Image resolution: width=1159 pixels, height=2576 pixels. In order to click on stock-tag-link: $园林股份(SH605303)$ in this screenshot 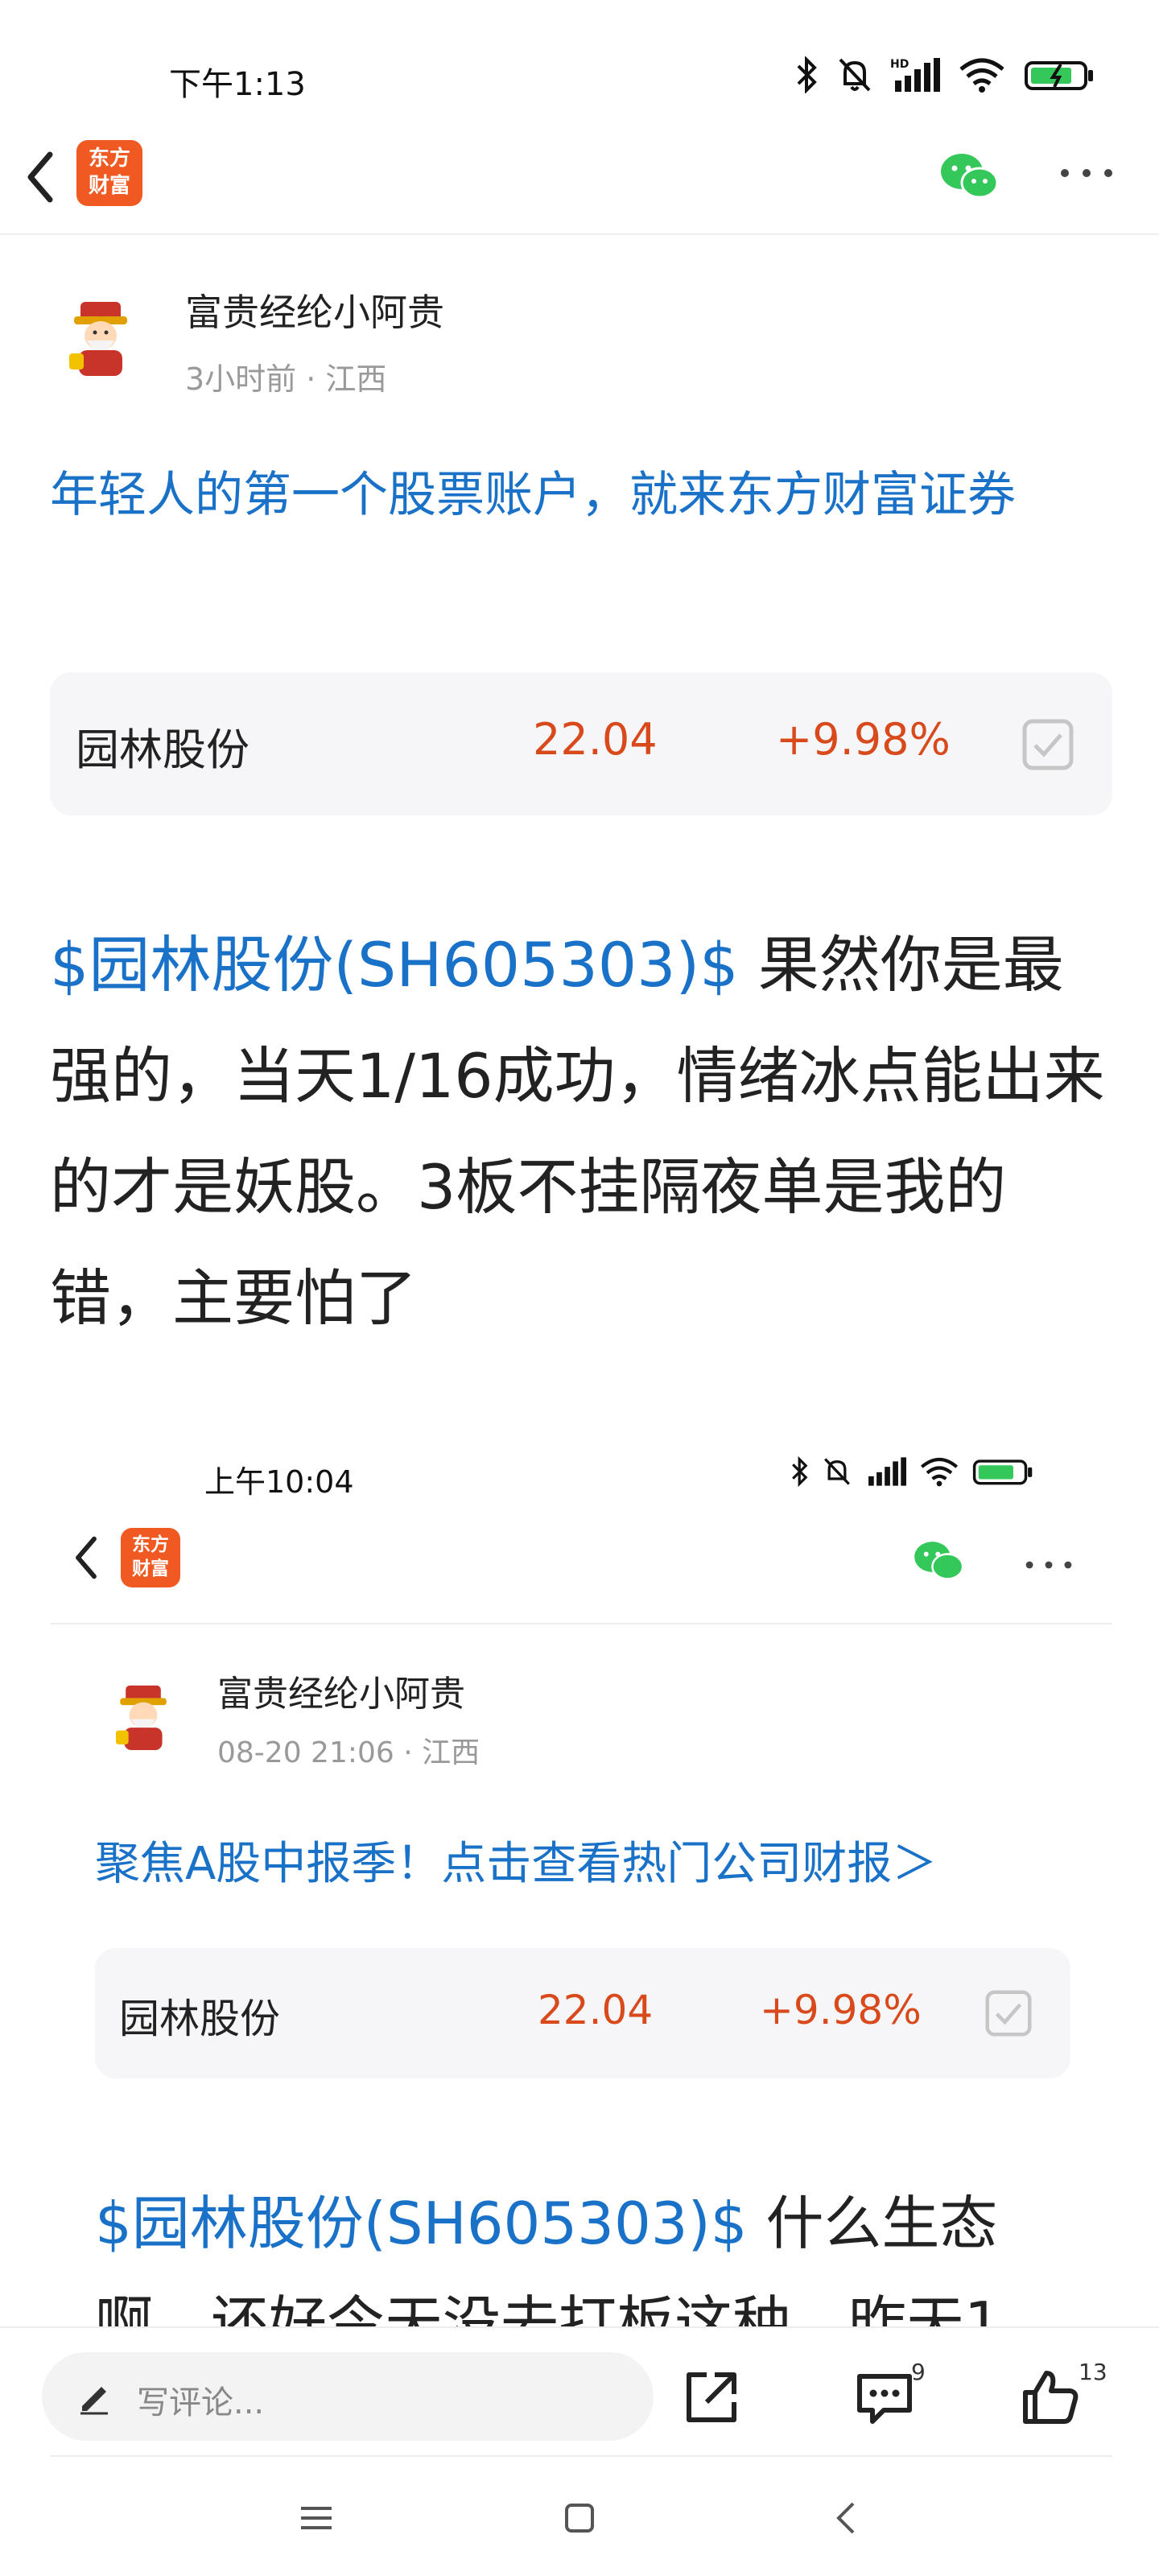, I will do `click(394, 965)`.